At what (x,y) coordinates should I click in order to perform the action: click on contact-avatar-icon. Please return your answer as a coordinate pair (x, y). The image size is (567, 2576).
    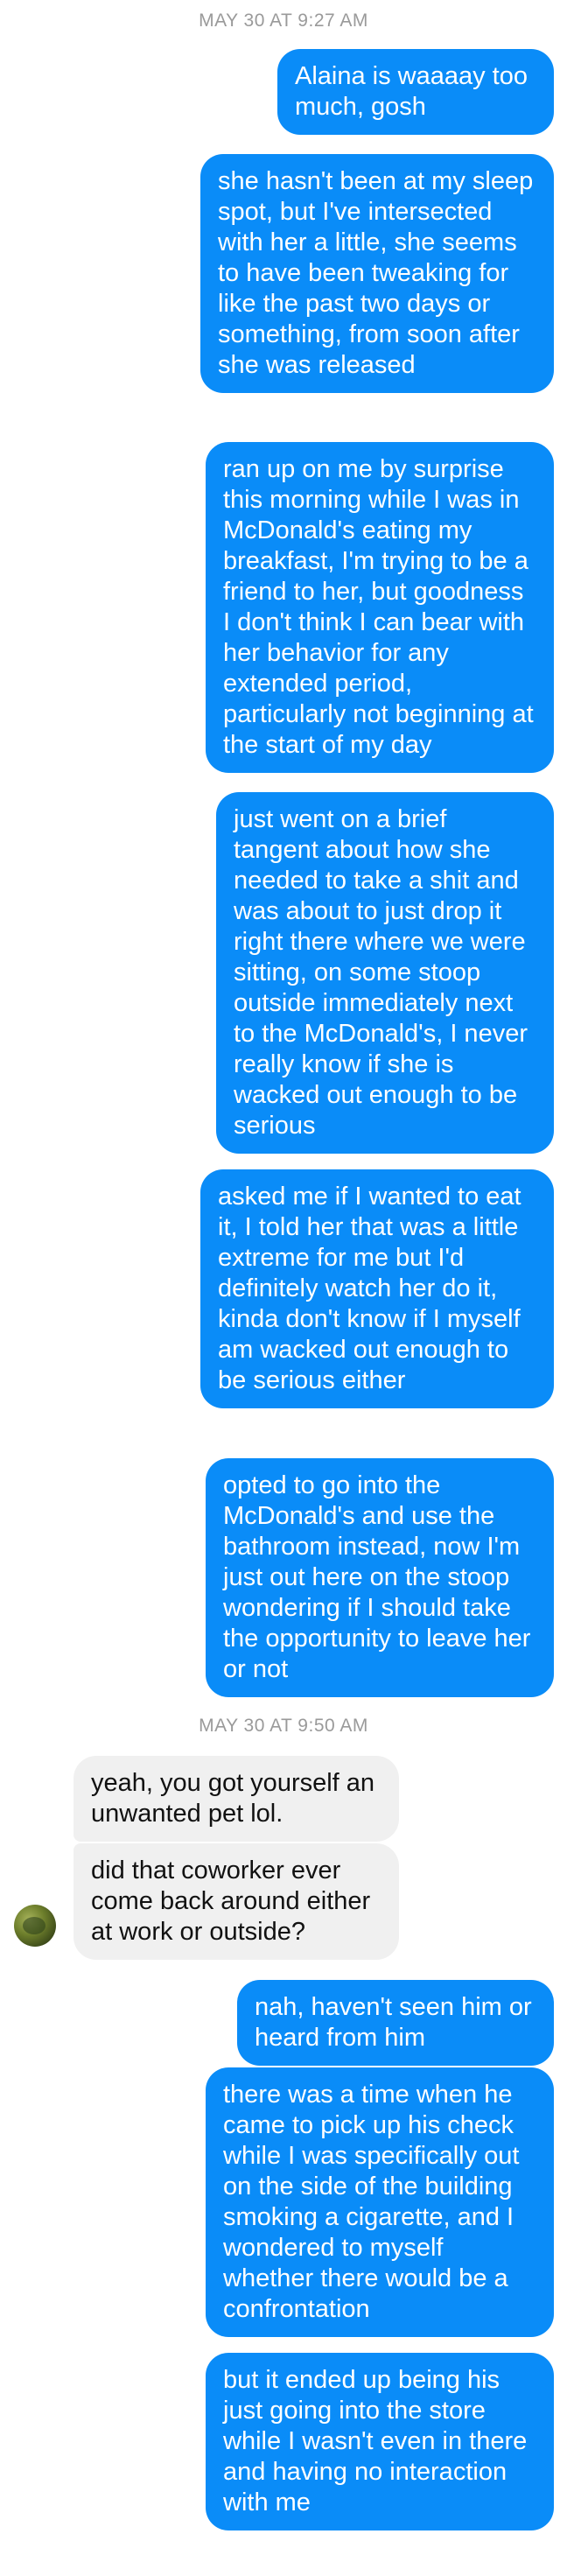
    Looking at the image, I should click on (35, 1926).